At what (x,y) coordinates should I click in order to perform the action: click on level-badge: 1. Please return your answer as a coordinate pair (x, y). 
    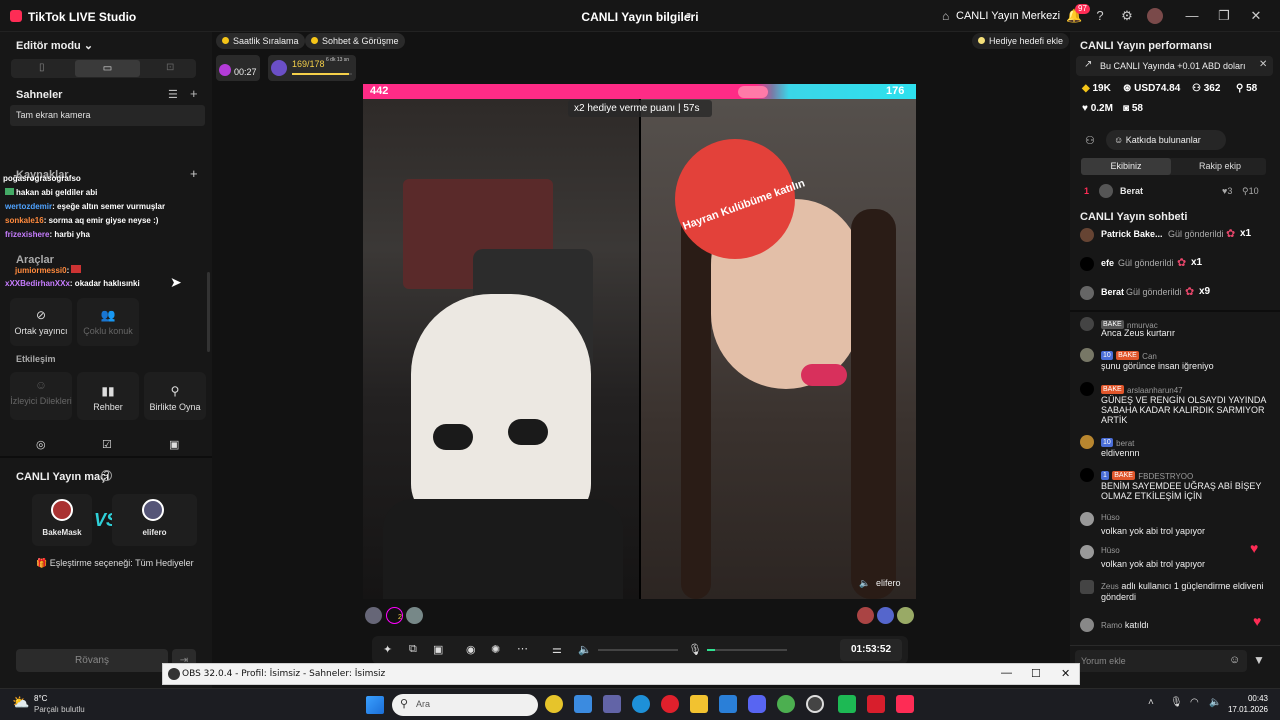
    Looking at the image, I should click on (1105, 476).